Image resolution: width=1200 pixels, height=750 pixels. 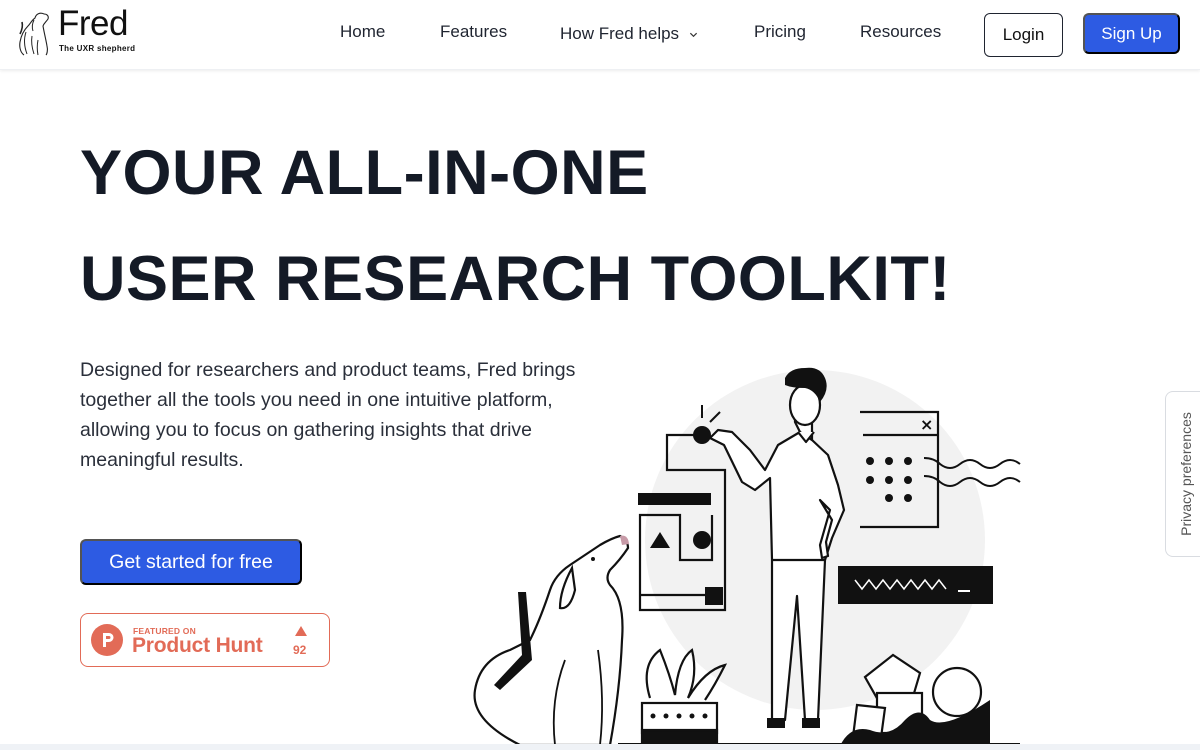 What do you see at coordinates (702, 435) in the screenshot?
I see `pointer-dot` at bounding box center [702, 435].